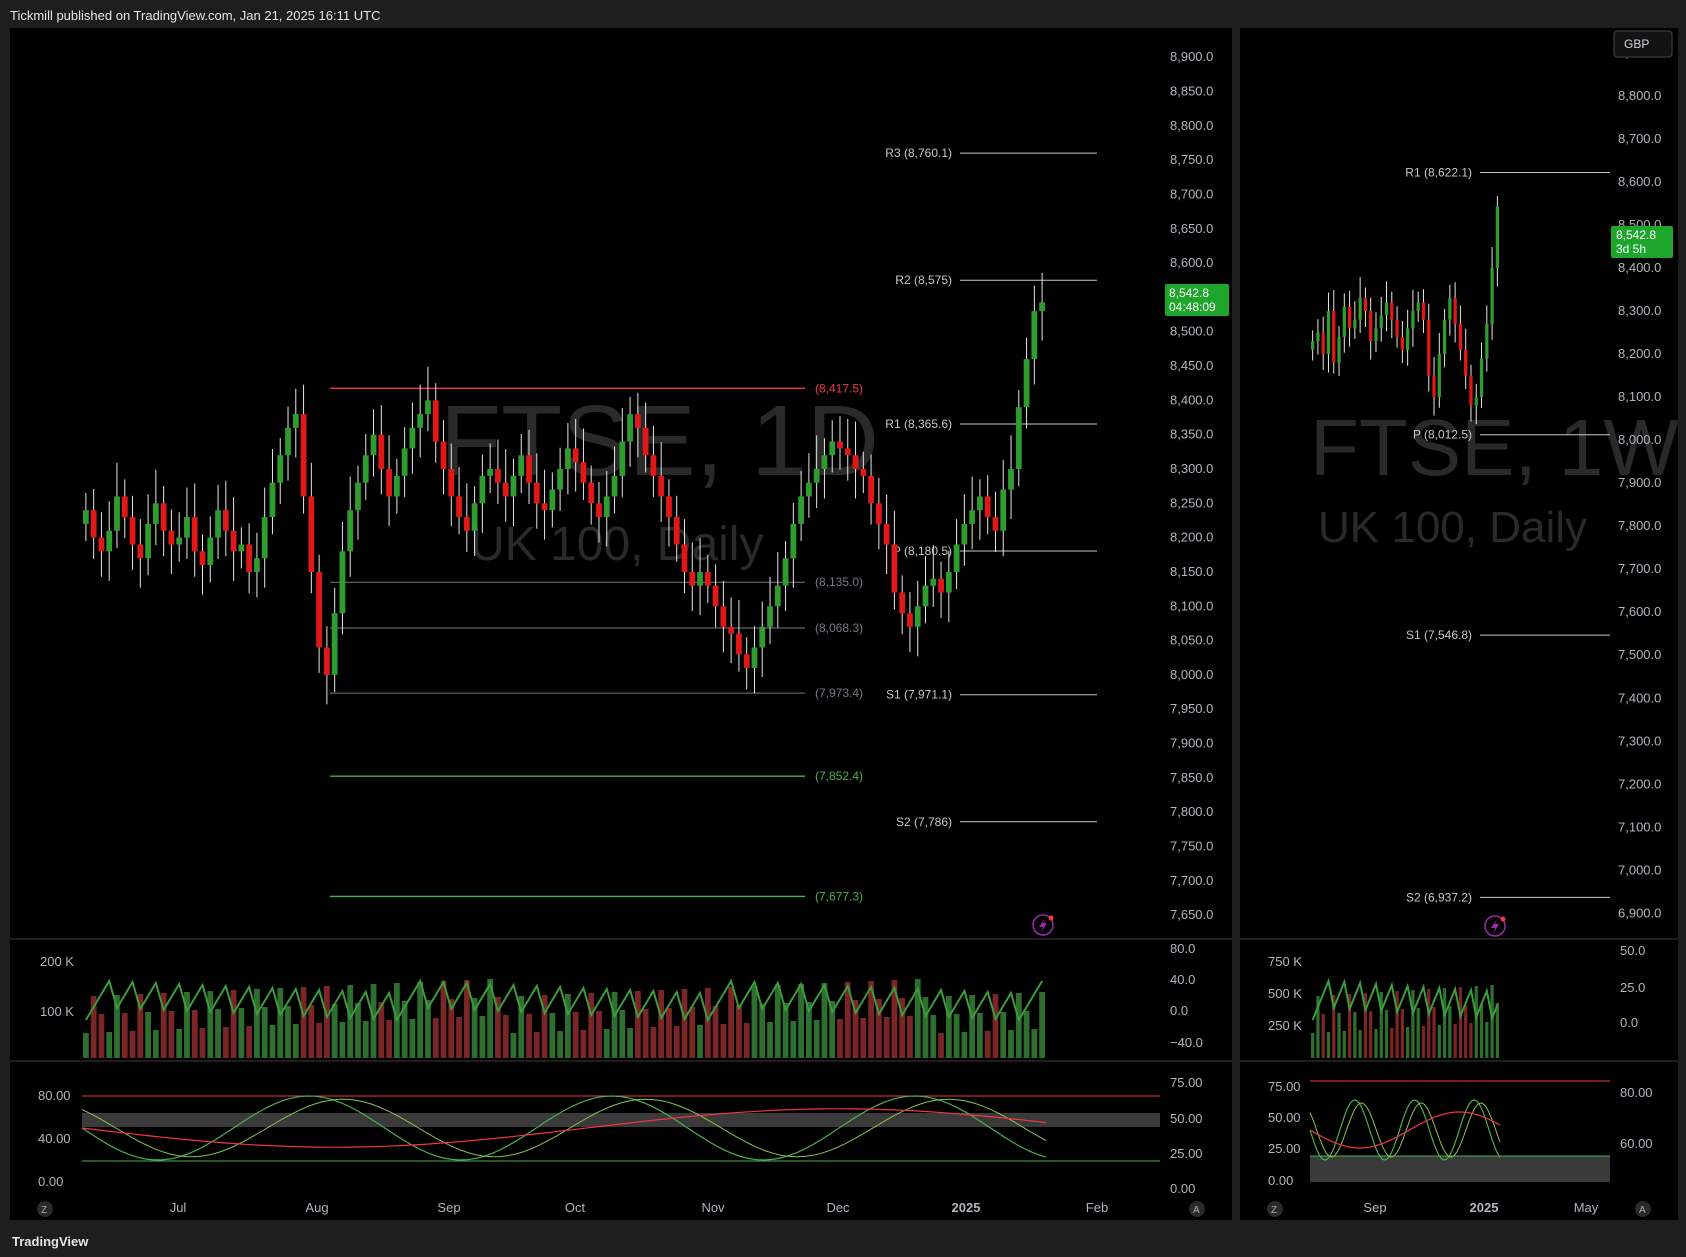 The width and height of the screenshot is (1686, 1257). Describe the element at coordinates (843, 1241) in the screenshot. I see `footer-bar: TradingView` at that location.